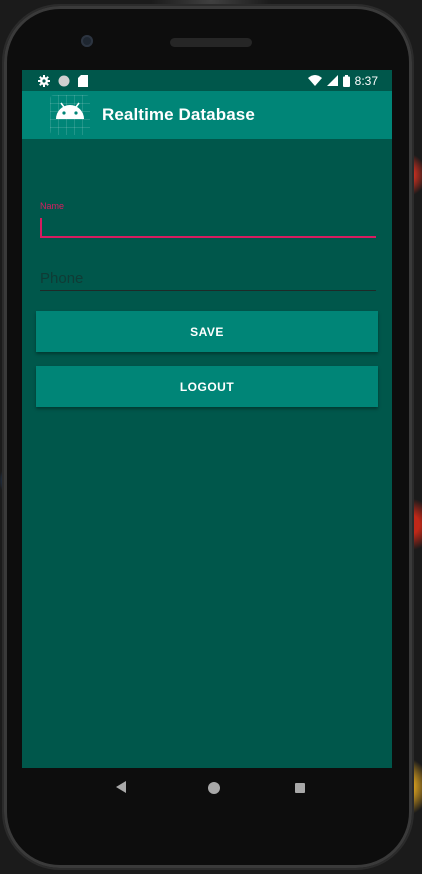 The width and height of the screenshot is (422, 874). Describe the element at coordinates (207, 331) in the screenshot. I see `save-button: SAVE` at that location.